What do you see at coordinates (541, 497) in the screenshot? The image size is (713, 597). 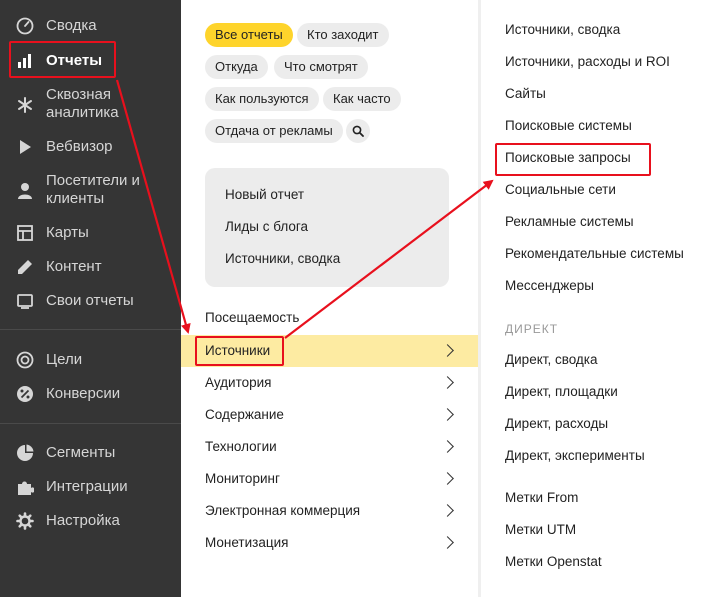 I see `submenu-item: Метки From` at bounding box center [541, 497].